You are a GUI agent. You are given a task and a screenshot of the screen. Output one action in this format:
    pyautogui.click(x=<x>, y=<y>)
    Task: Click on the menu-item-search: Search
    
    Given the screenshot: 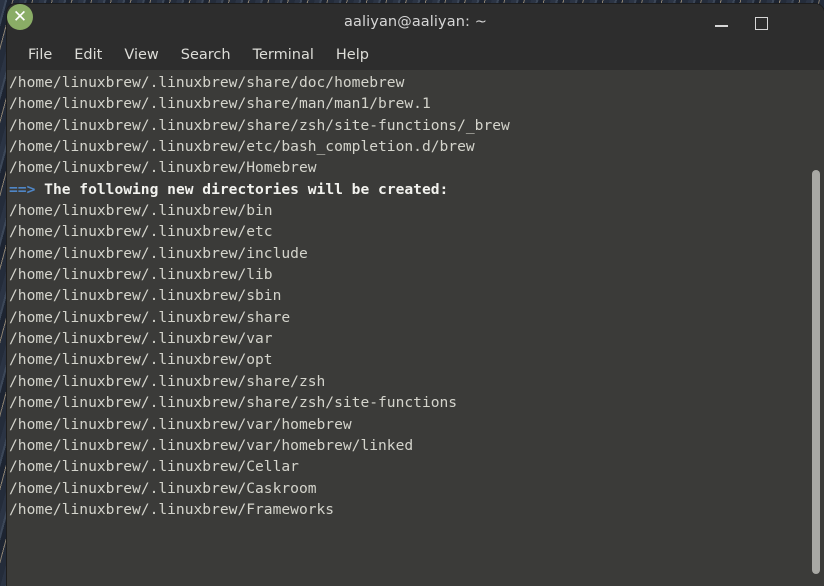 What is the action you would take?
    pyautogui.click(x=206, y=55)
    